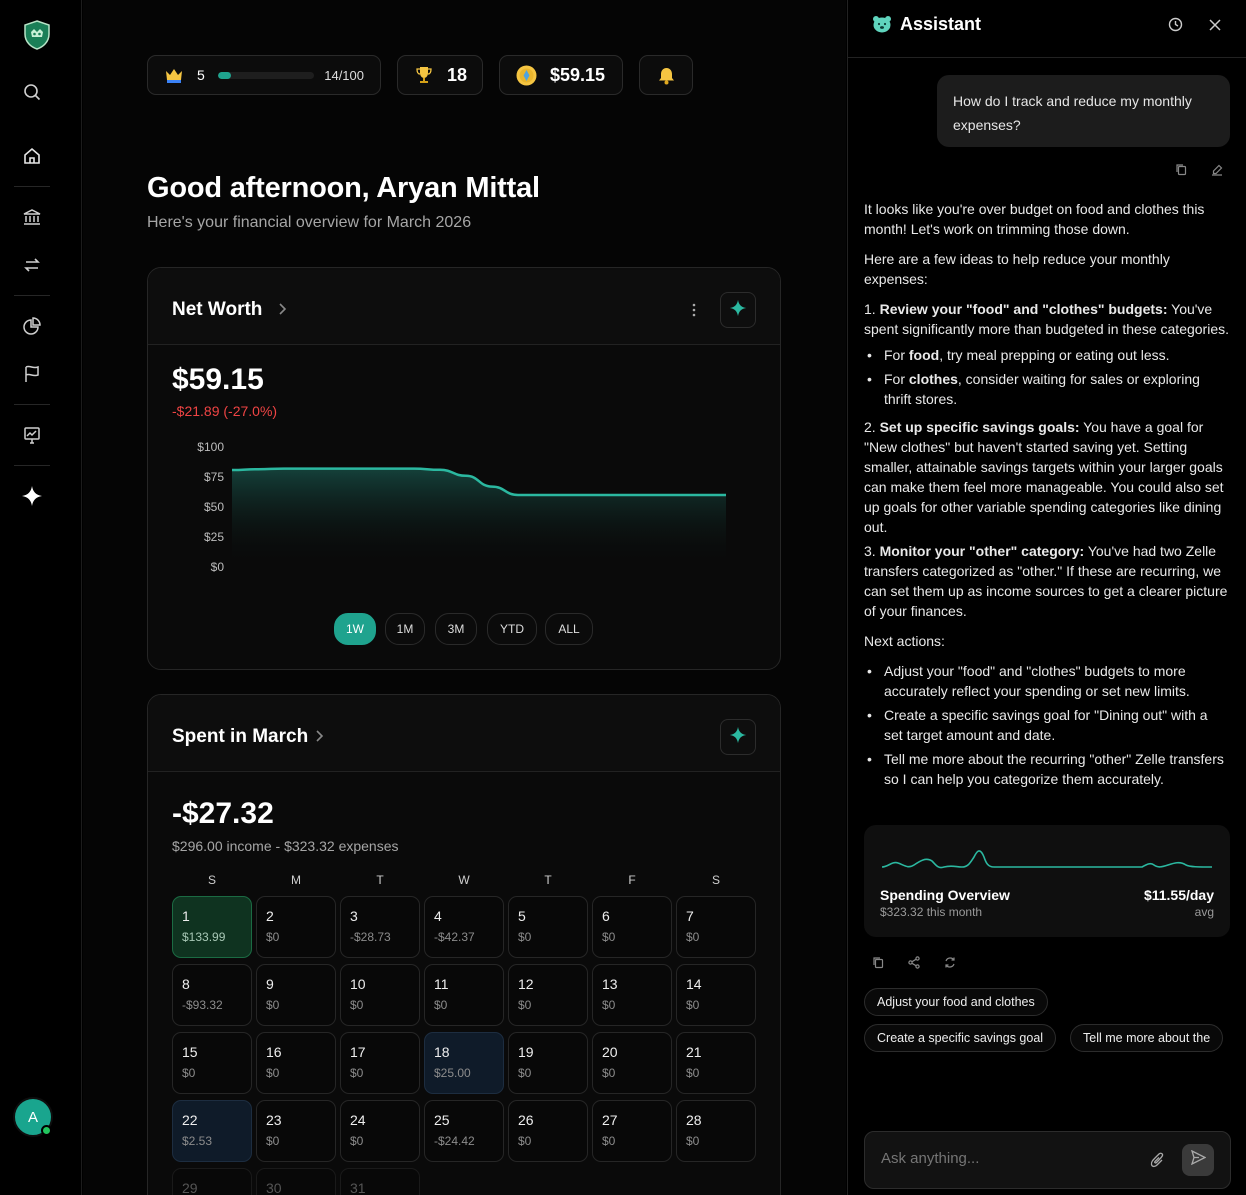  What do you see at coordinates (32, 156) in the screenshot?
I see `home-icon` at bounding box center [32, 156].